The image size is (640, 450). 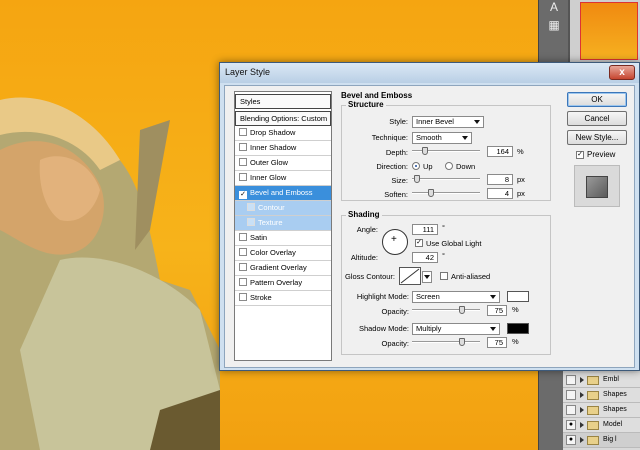 What do you see at coordinates (283, 238) in the screenshot?
I see `style-item-satin: Satin` at bounding box center [283, 238].